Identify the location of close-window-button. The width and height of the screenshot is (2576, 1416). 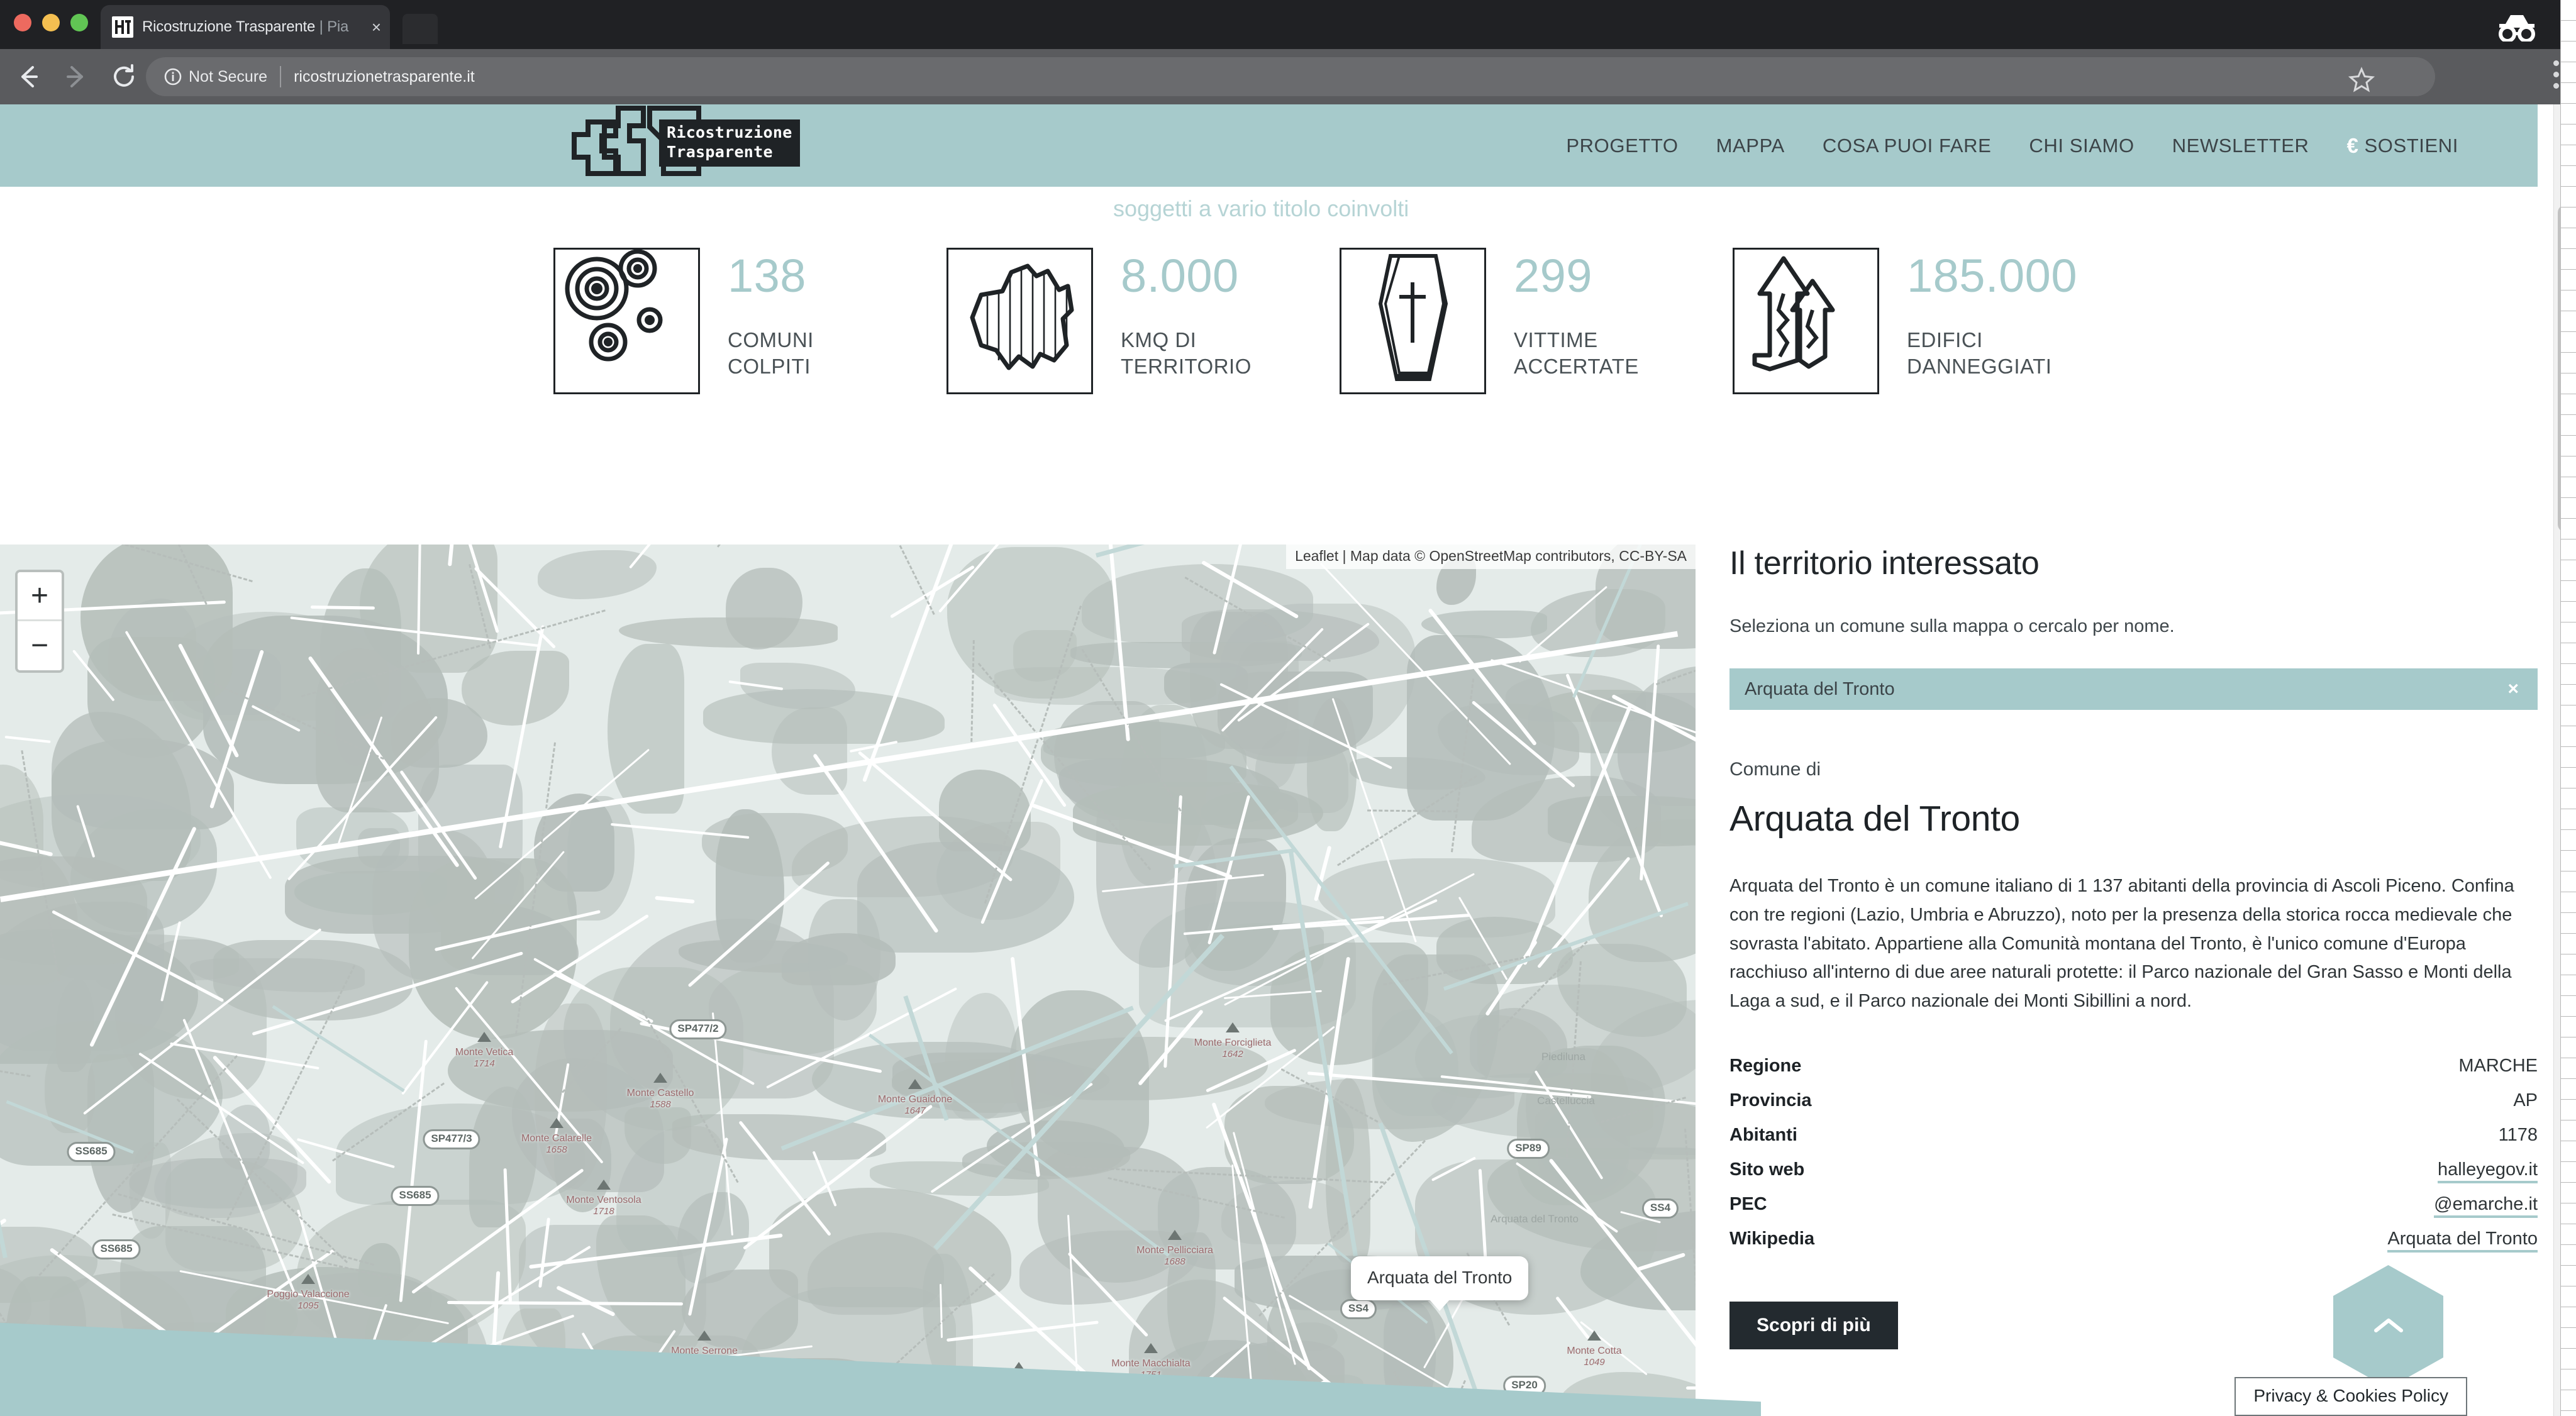
(22, 22).